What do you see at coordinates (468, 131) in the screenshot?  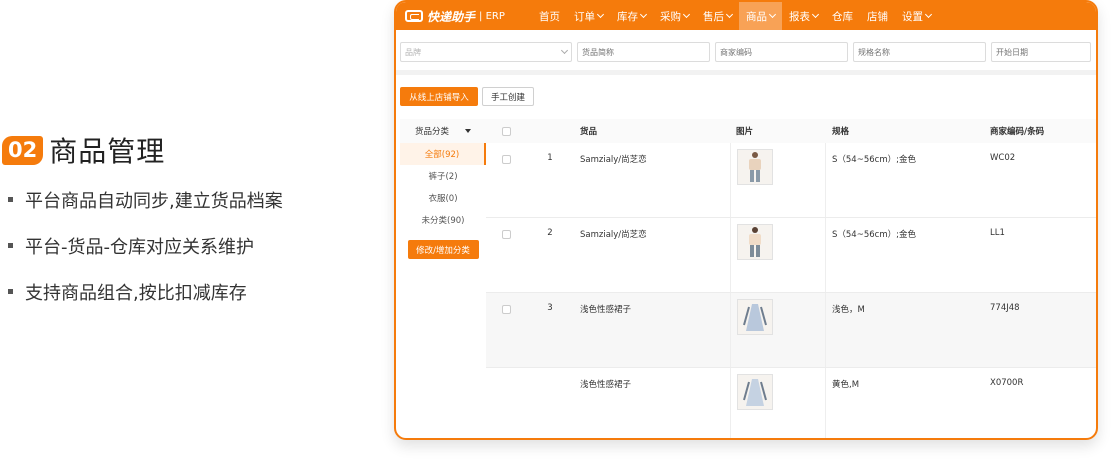 I see `caret-down-icon` at bounding box center [468, 131].